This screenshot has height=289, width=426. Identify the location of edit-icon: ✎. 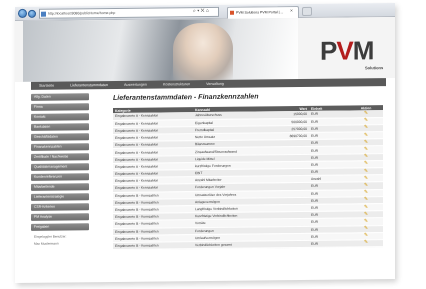
(366, 243).